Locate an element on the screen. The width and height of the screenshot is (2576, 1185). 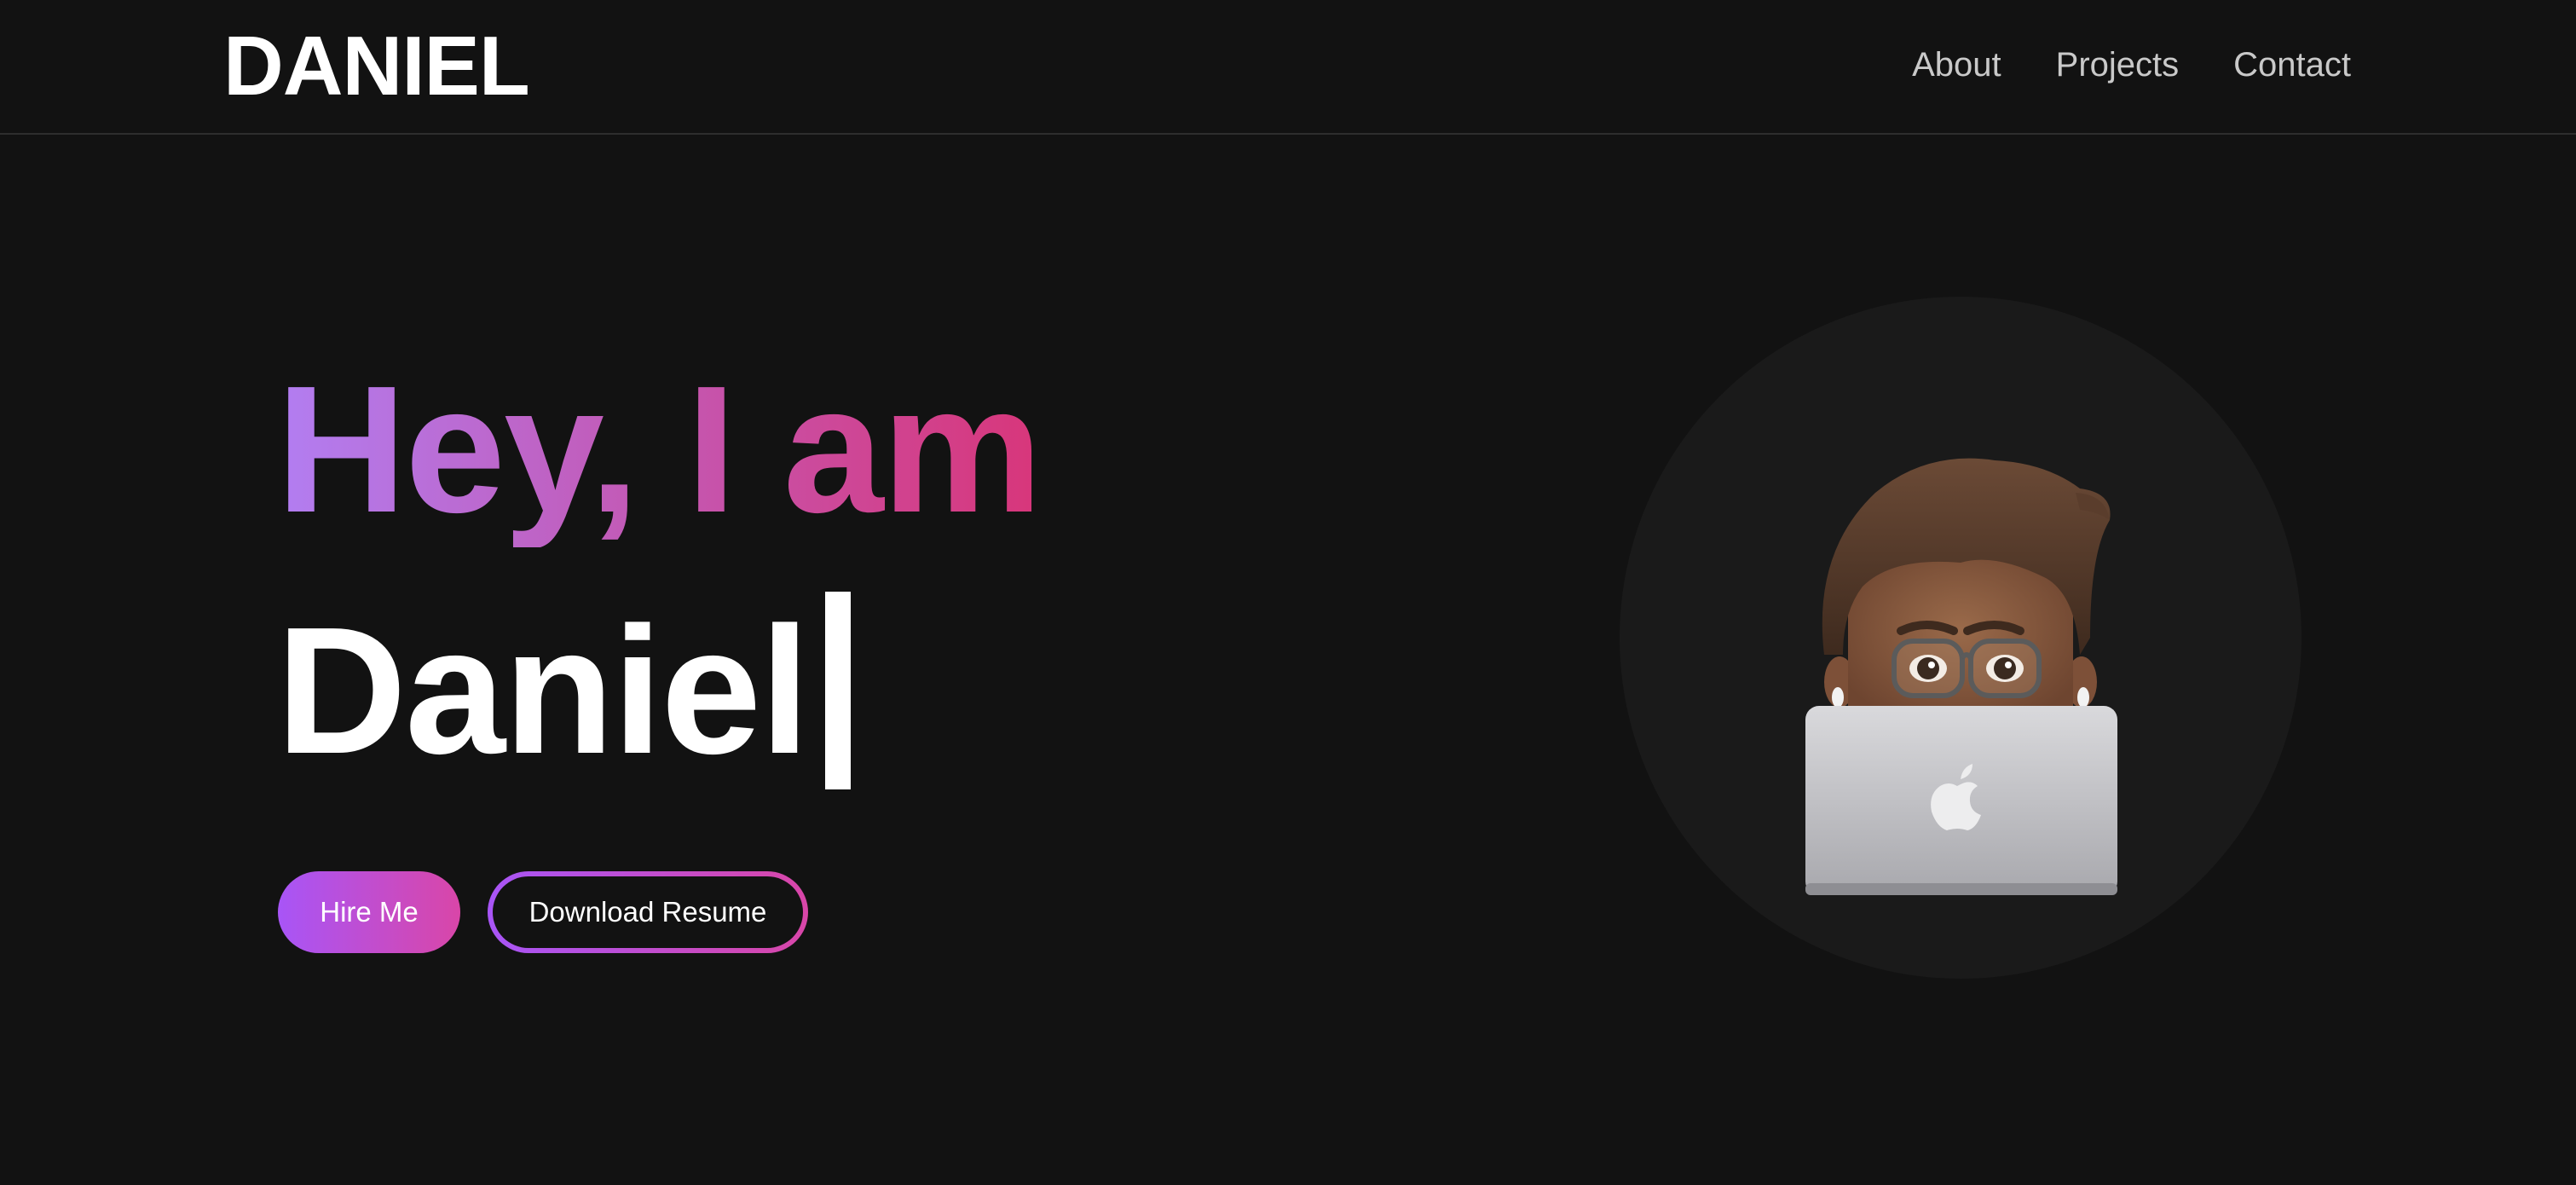
typing-cursor is located at coordinates (838, 691).